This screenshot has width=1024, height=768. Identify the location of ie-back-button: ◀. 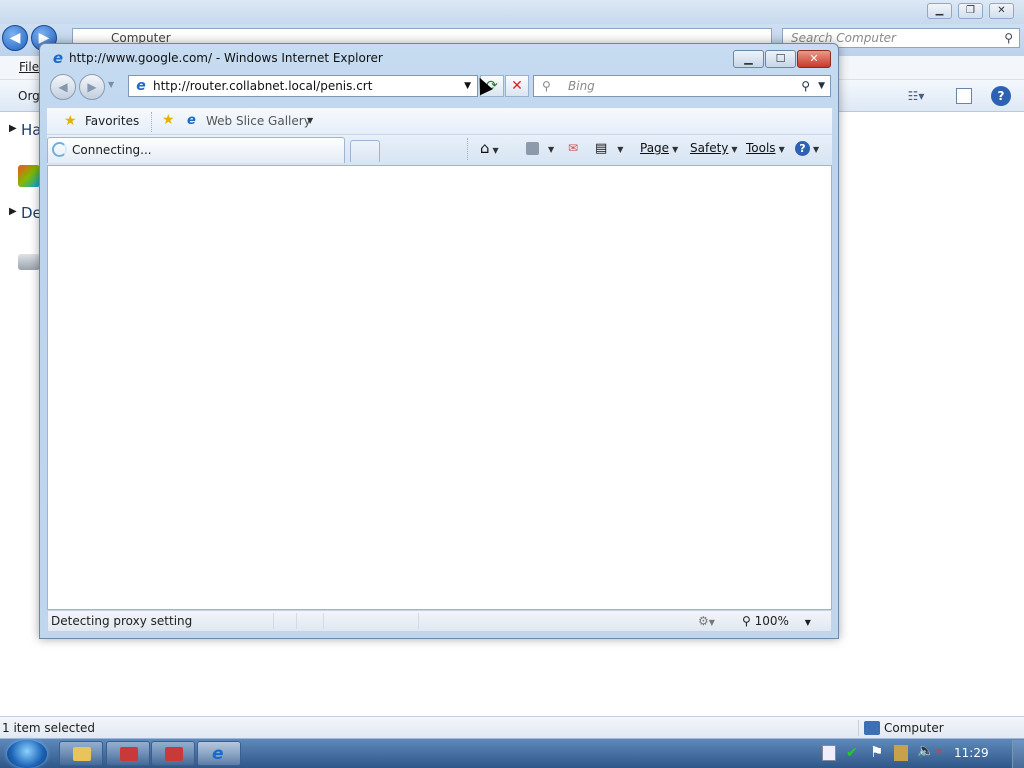
(63, 87).